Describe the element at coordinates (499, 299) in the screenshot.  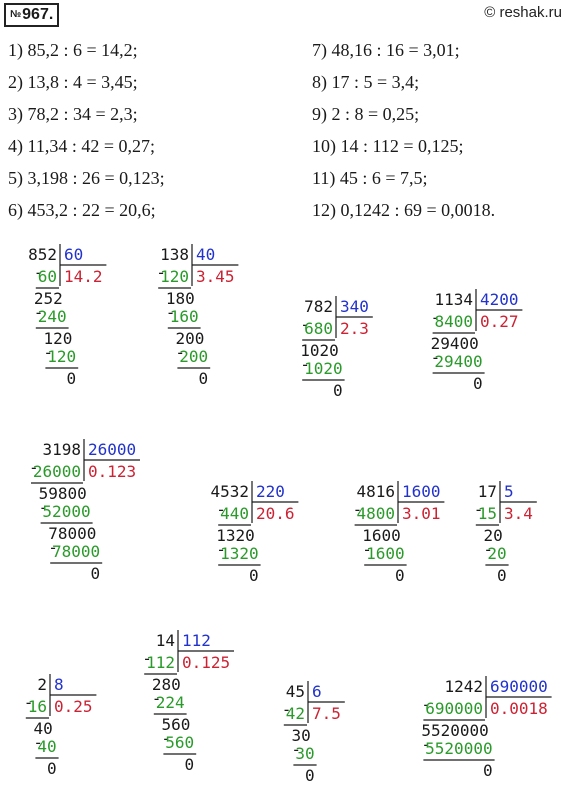
I see `divisor: 4200` at that location.